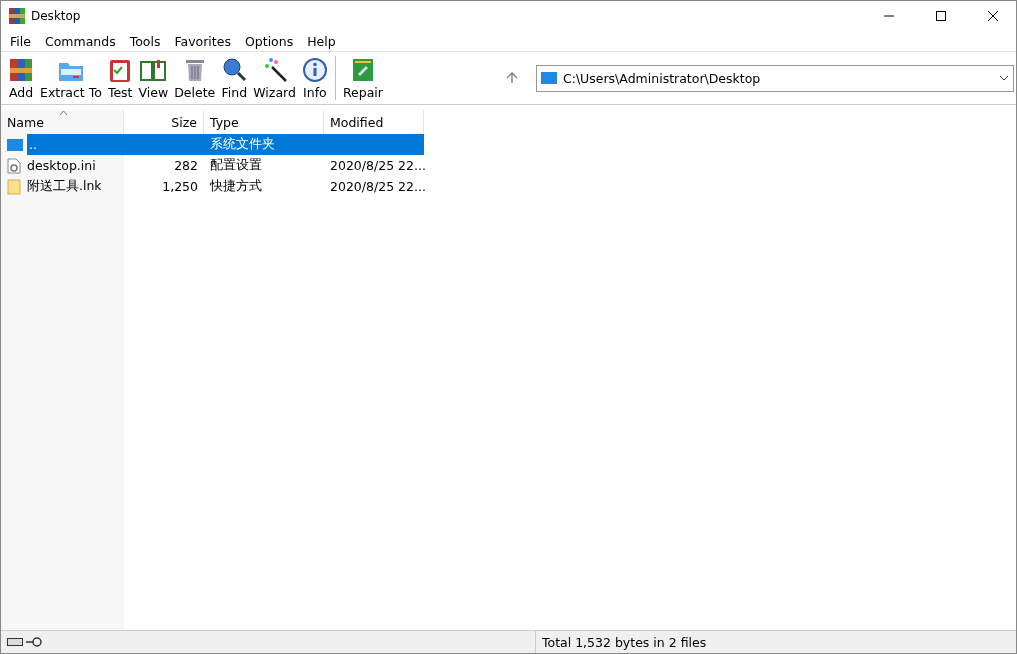  What do you see at coordinates (511, 78) in the screenshot?
I see `up-arrow-icon` at bounding box center [511, 78].